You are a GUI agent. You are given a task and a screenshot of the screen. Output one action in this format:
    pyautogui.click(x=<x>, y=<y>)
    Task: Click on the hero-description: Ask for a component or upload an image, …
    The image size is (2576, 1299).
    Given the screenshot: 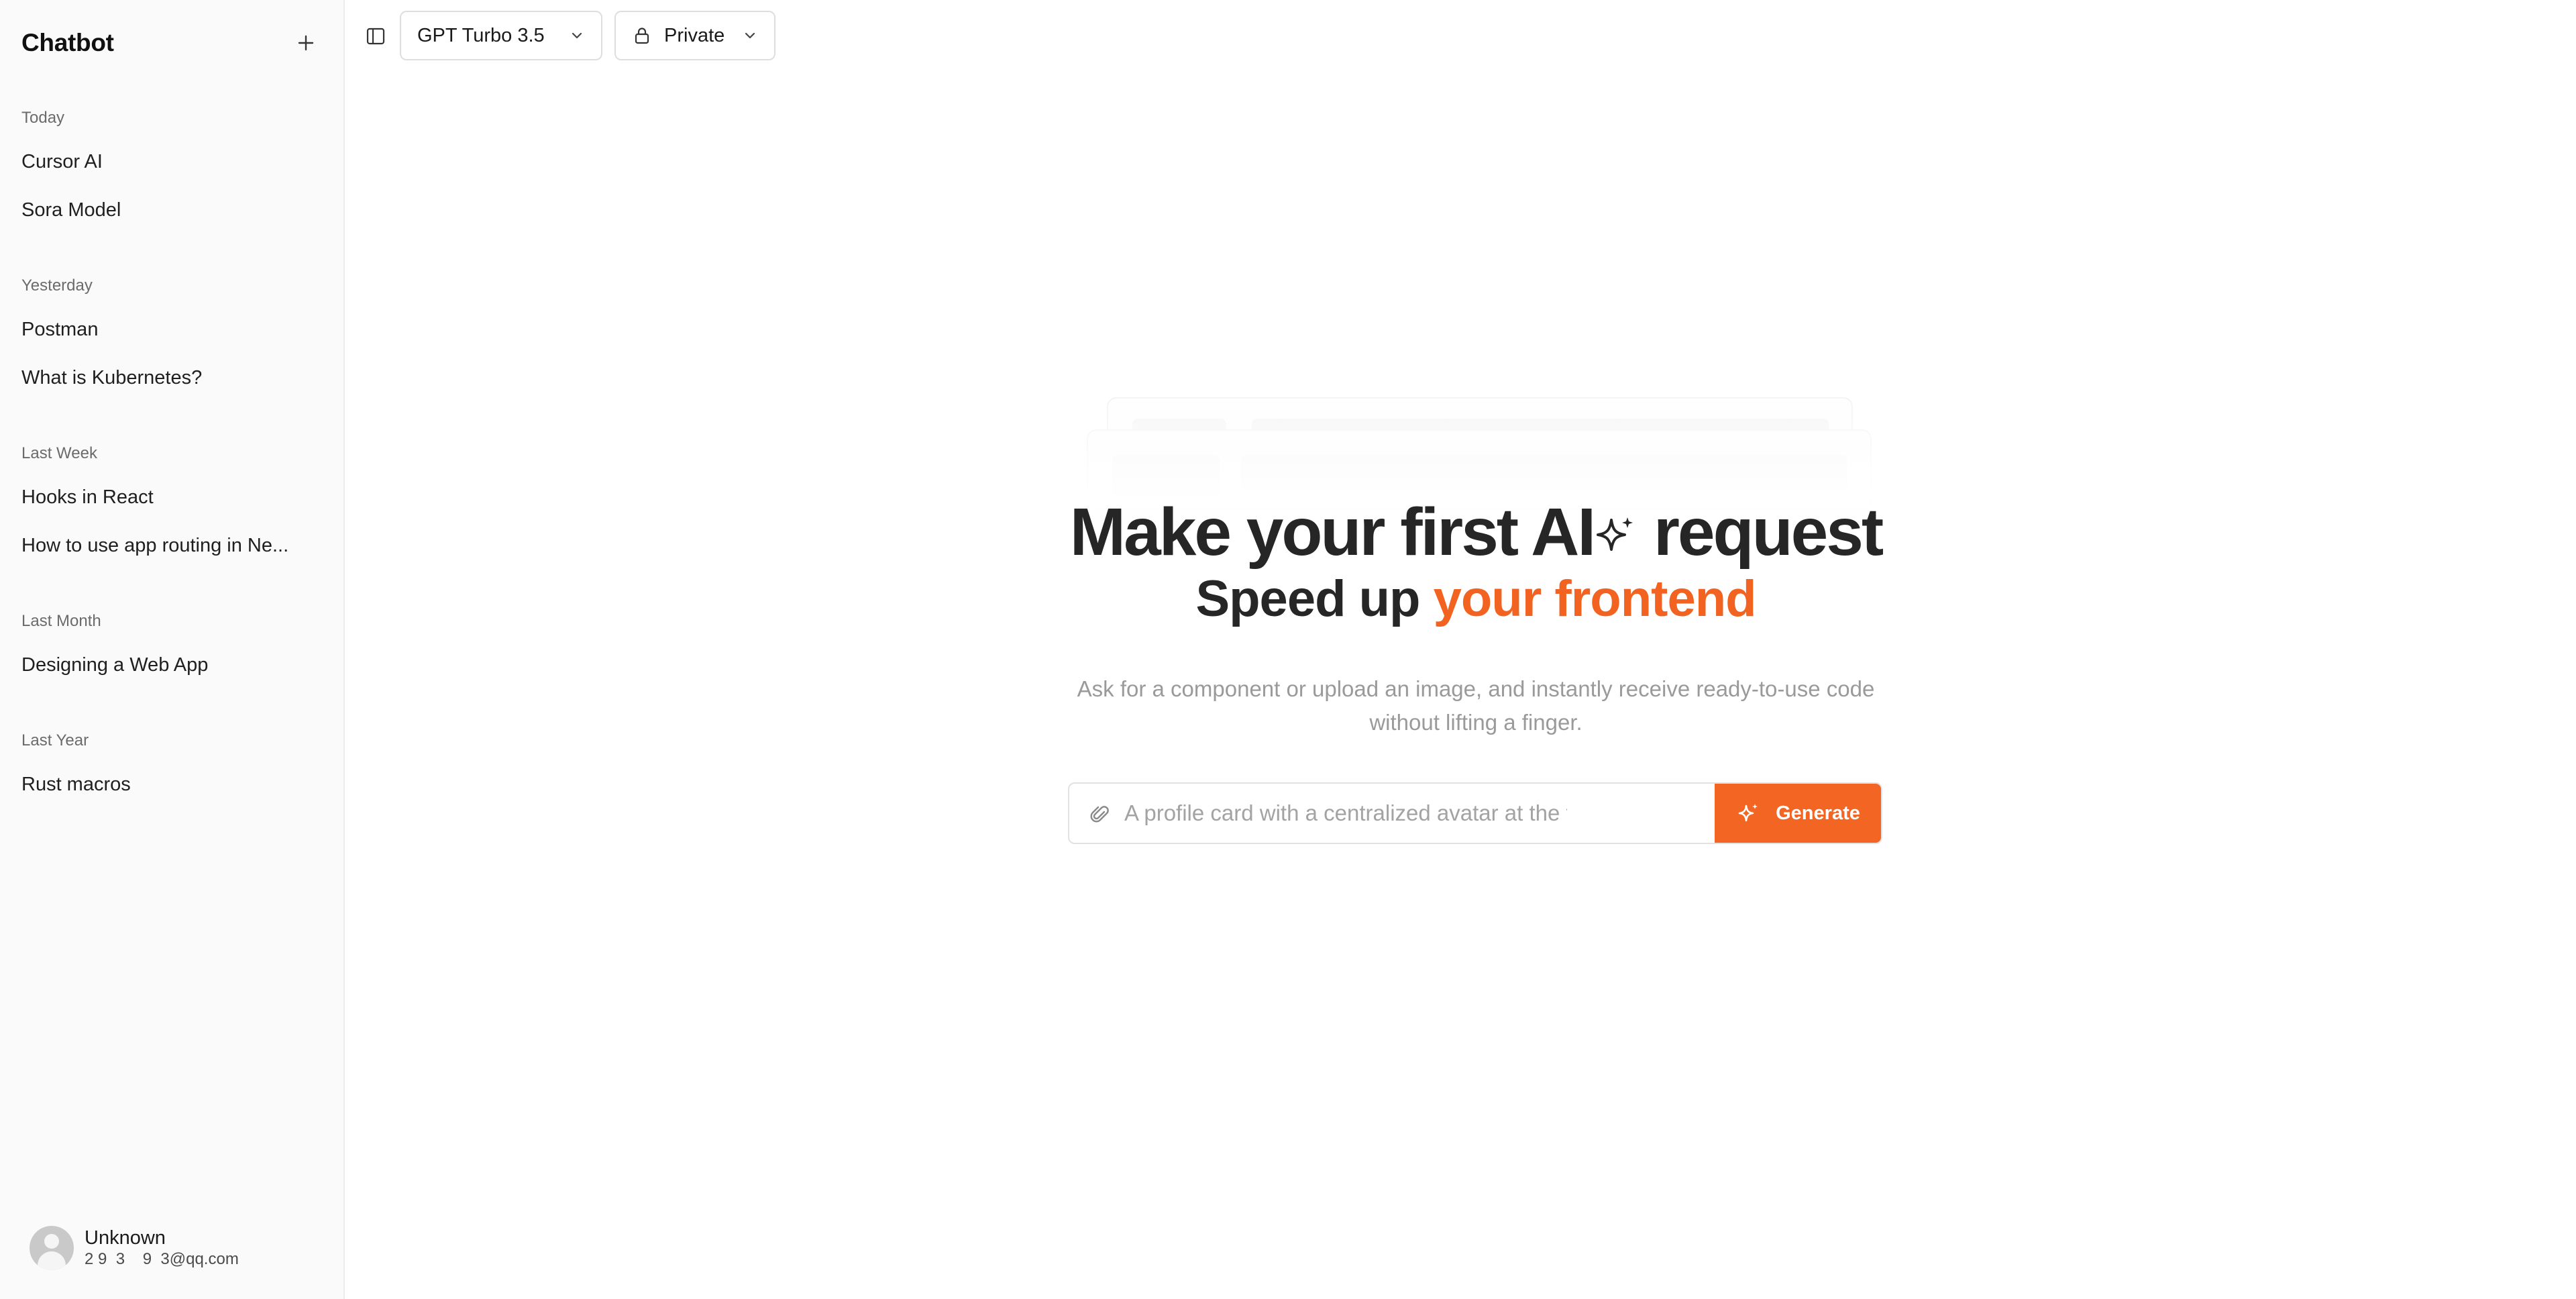 What is the action you would take?
    pyautogui.click(x=1476, y=706)
    